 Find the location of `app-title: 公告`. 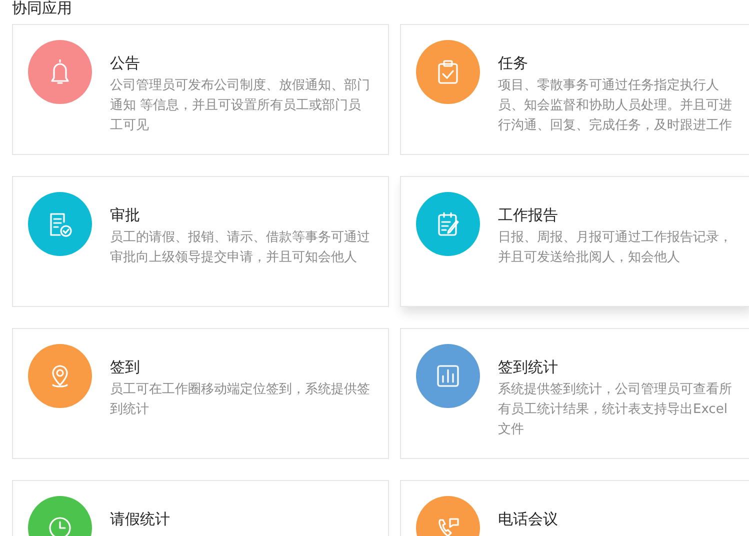

app-title: 公告 is located at coordinates (125, 63).